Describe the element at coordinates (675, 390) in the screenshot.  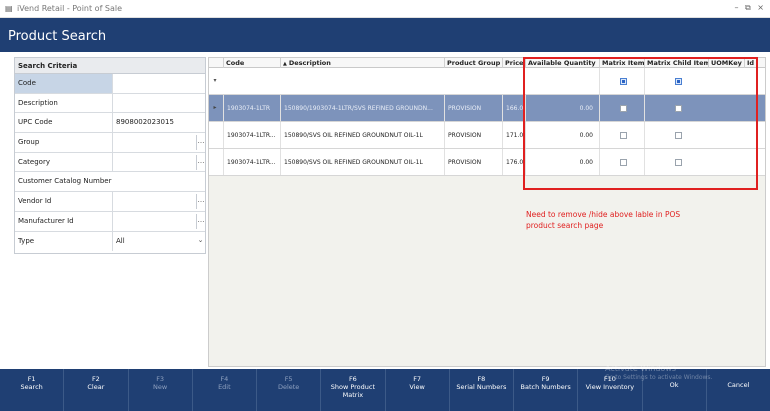
I see `ok-button: Ok` at that location.